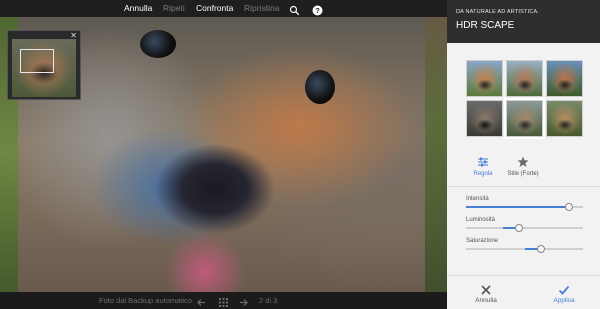 The height and width of the screenshot is (309, 600). Describe the element at coordinates (320, 87) in the screenshot. I see `photo-eye-right` at that location.